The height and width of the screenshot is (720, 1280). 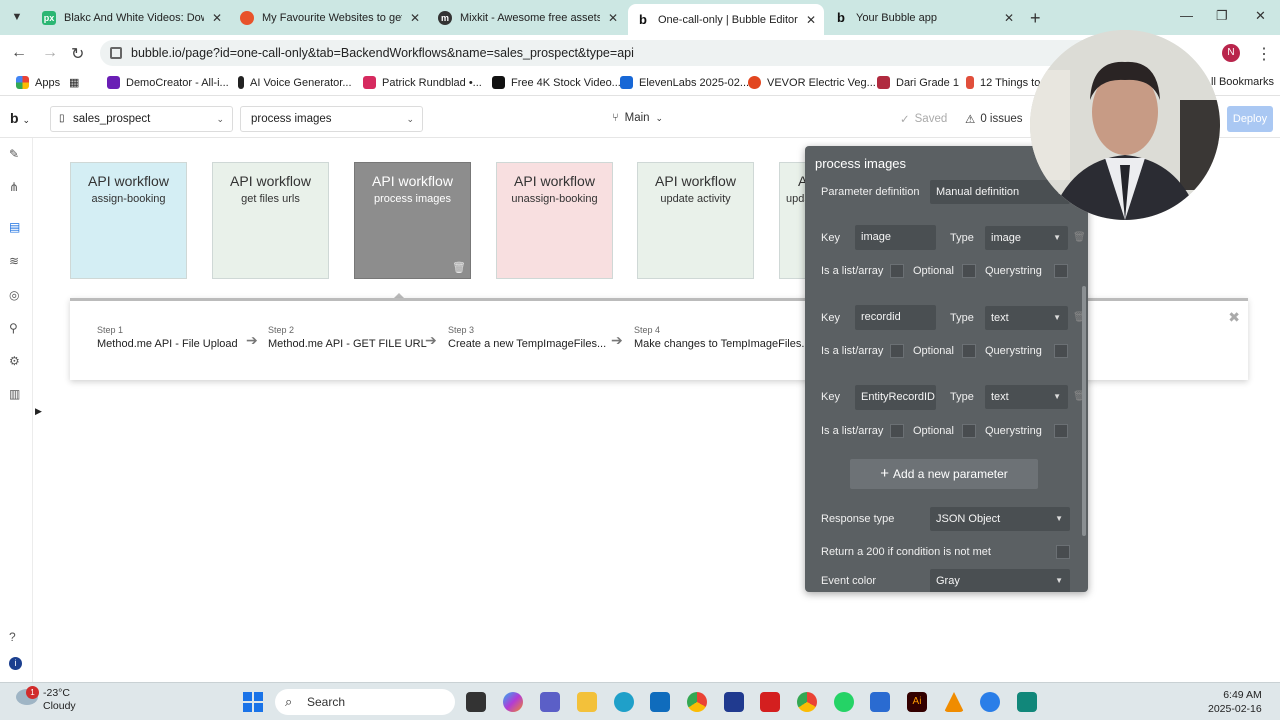 I want to click on param-type-dropdown: image ▼, so click(x=1026, y=238).